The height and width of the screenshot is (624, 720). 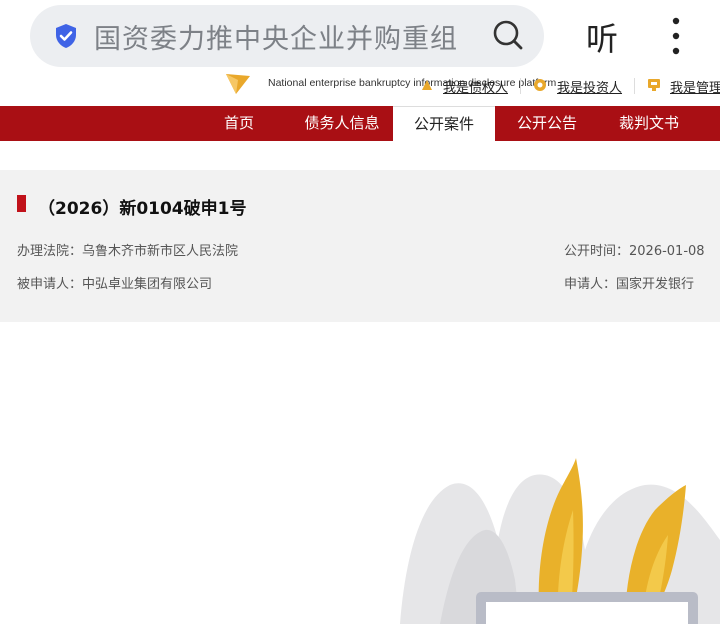 I want to click on main-nav: 首页 债务人信息 公开案件 公开公告 裁判文书, so click(x=360, y=123).